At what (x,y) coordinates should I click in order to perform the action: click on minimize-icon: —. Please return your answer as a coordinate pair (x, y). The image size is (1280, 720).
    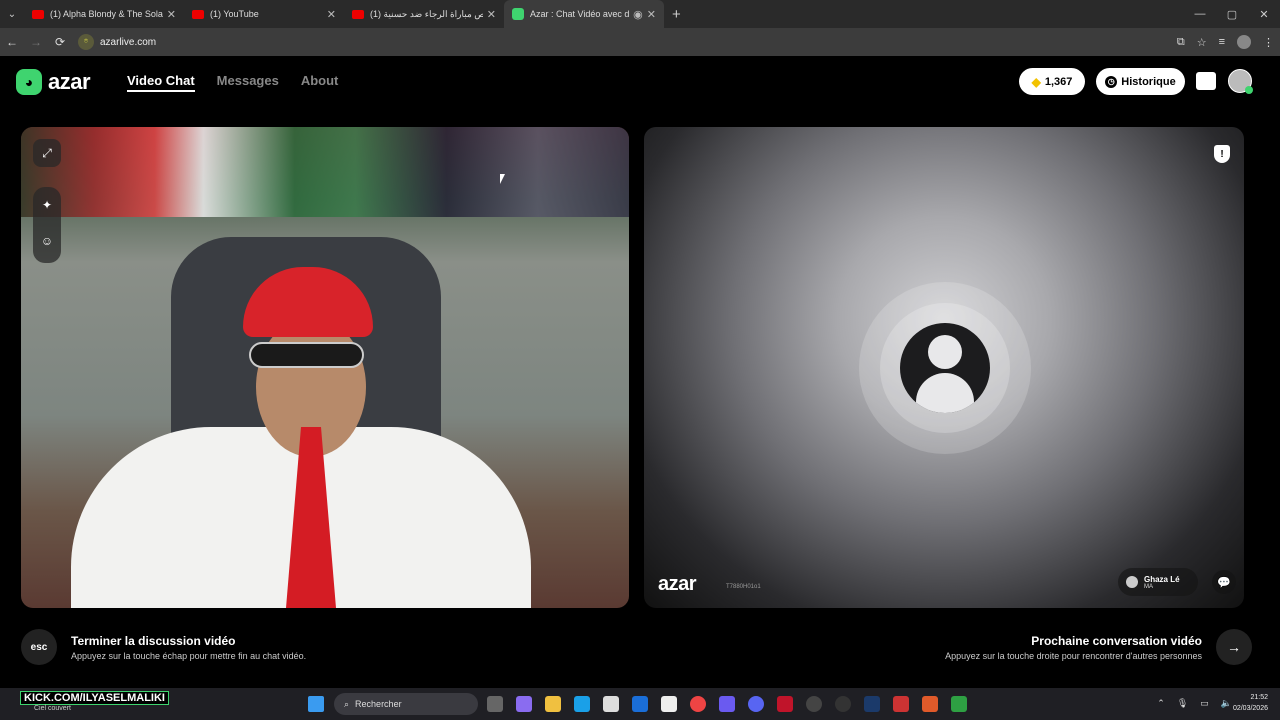
    Looking at the image, I should click on (1200, 14).